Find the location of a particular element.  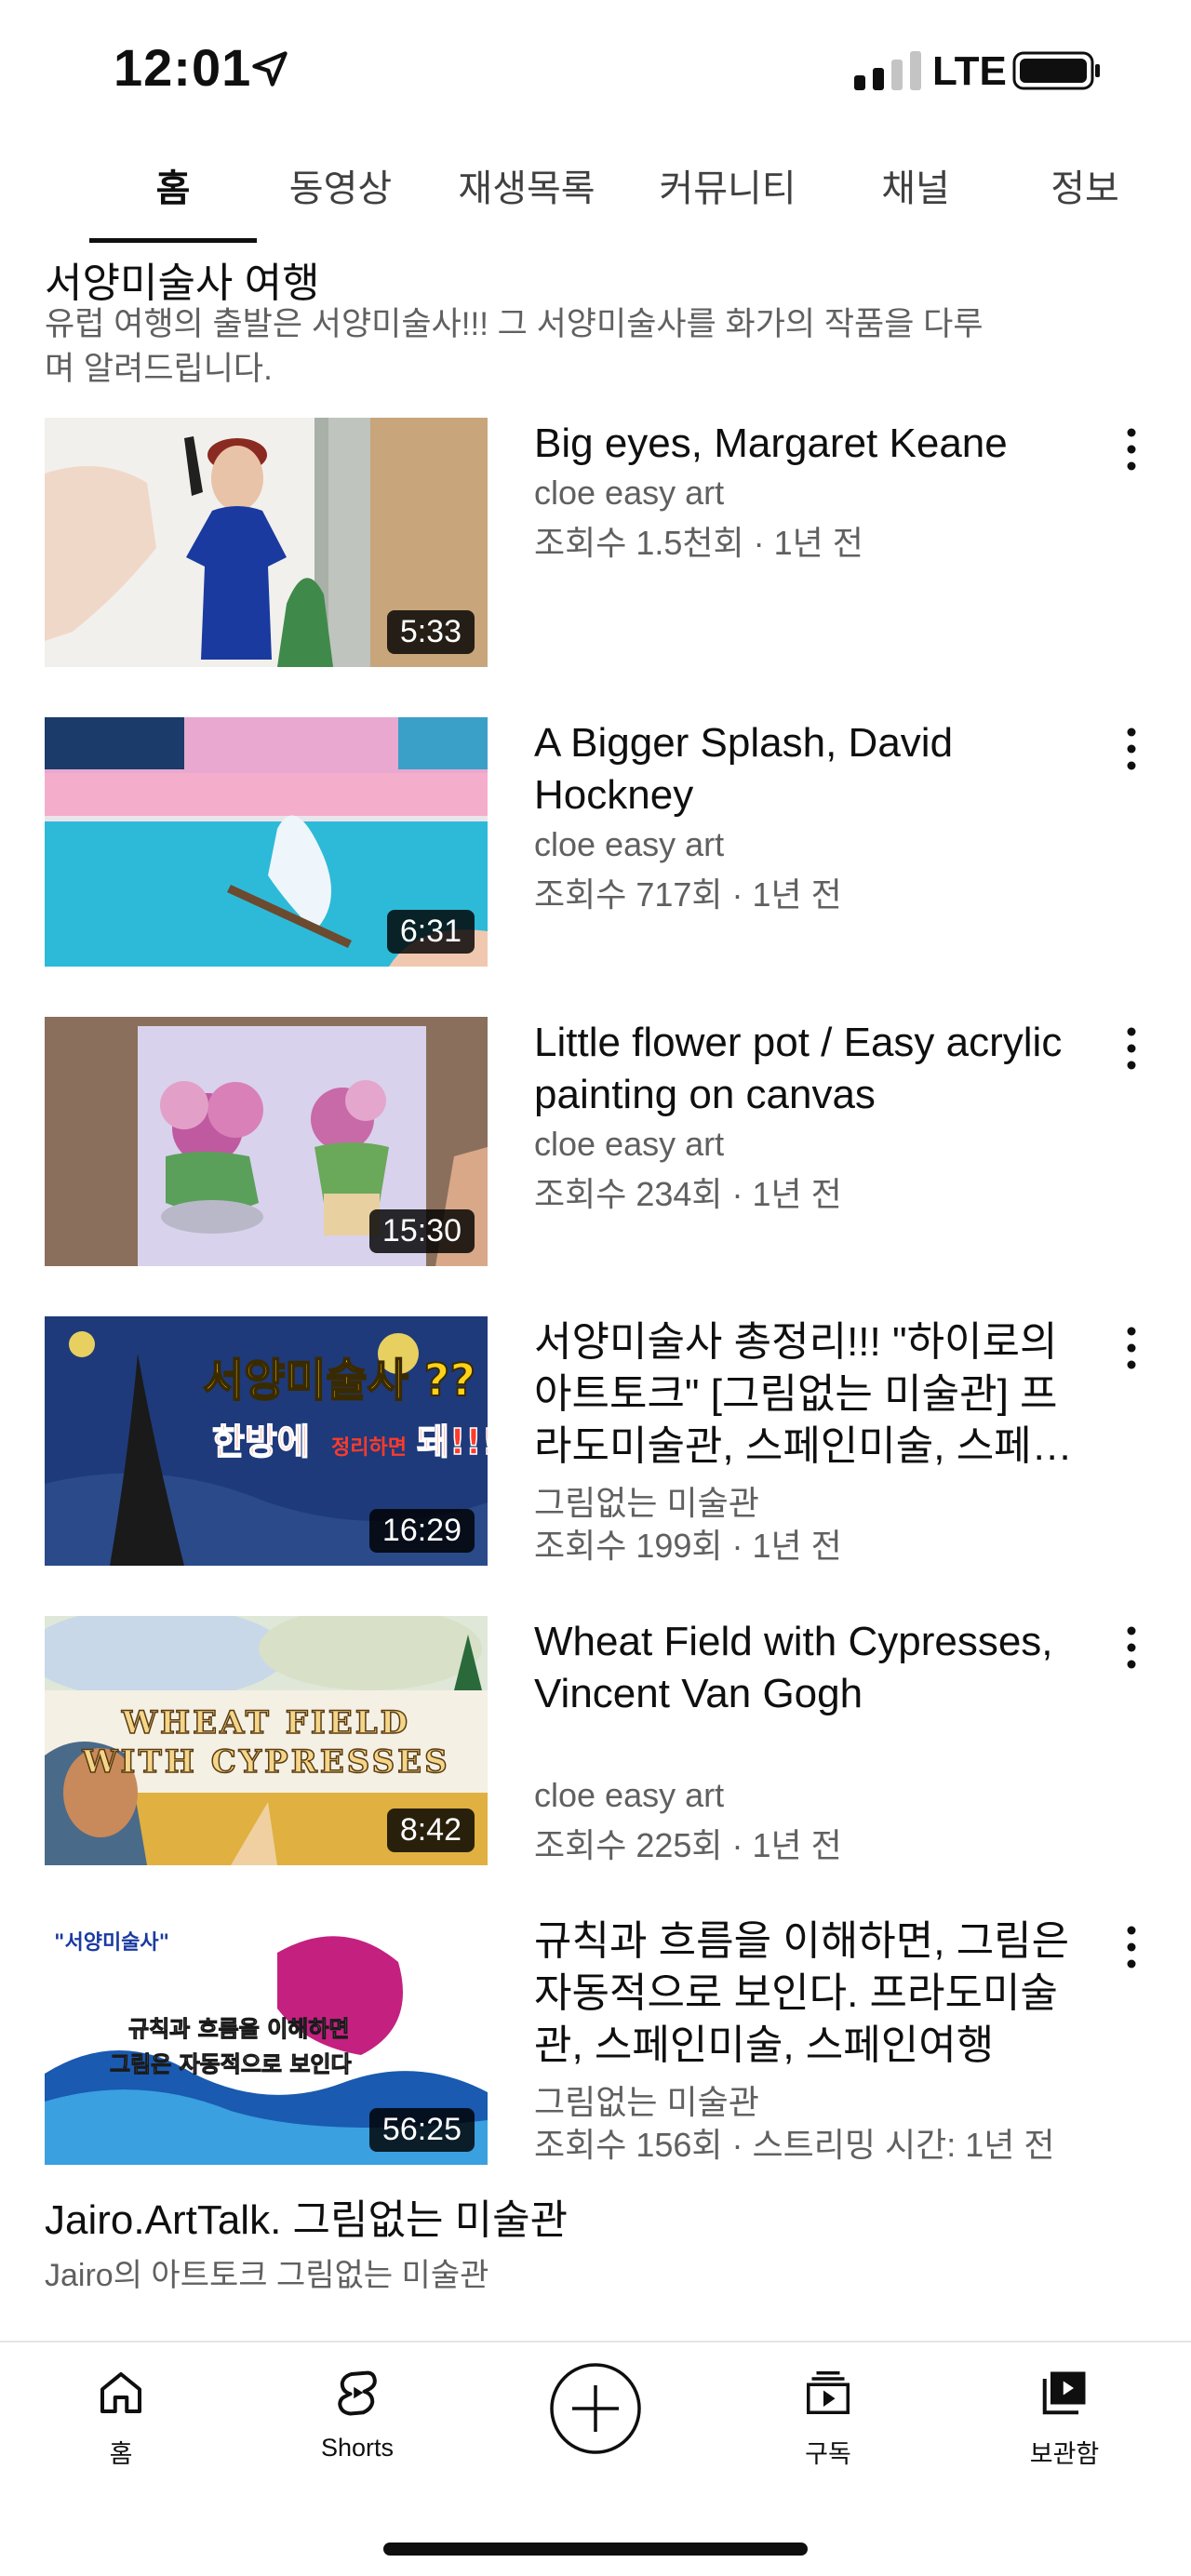

thumbnail-caption: 정리하면 is located at coordinates (369, 1448).